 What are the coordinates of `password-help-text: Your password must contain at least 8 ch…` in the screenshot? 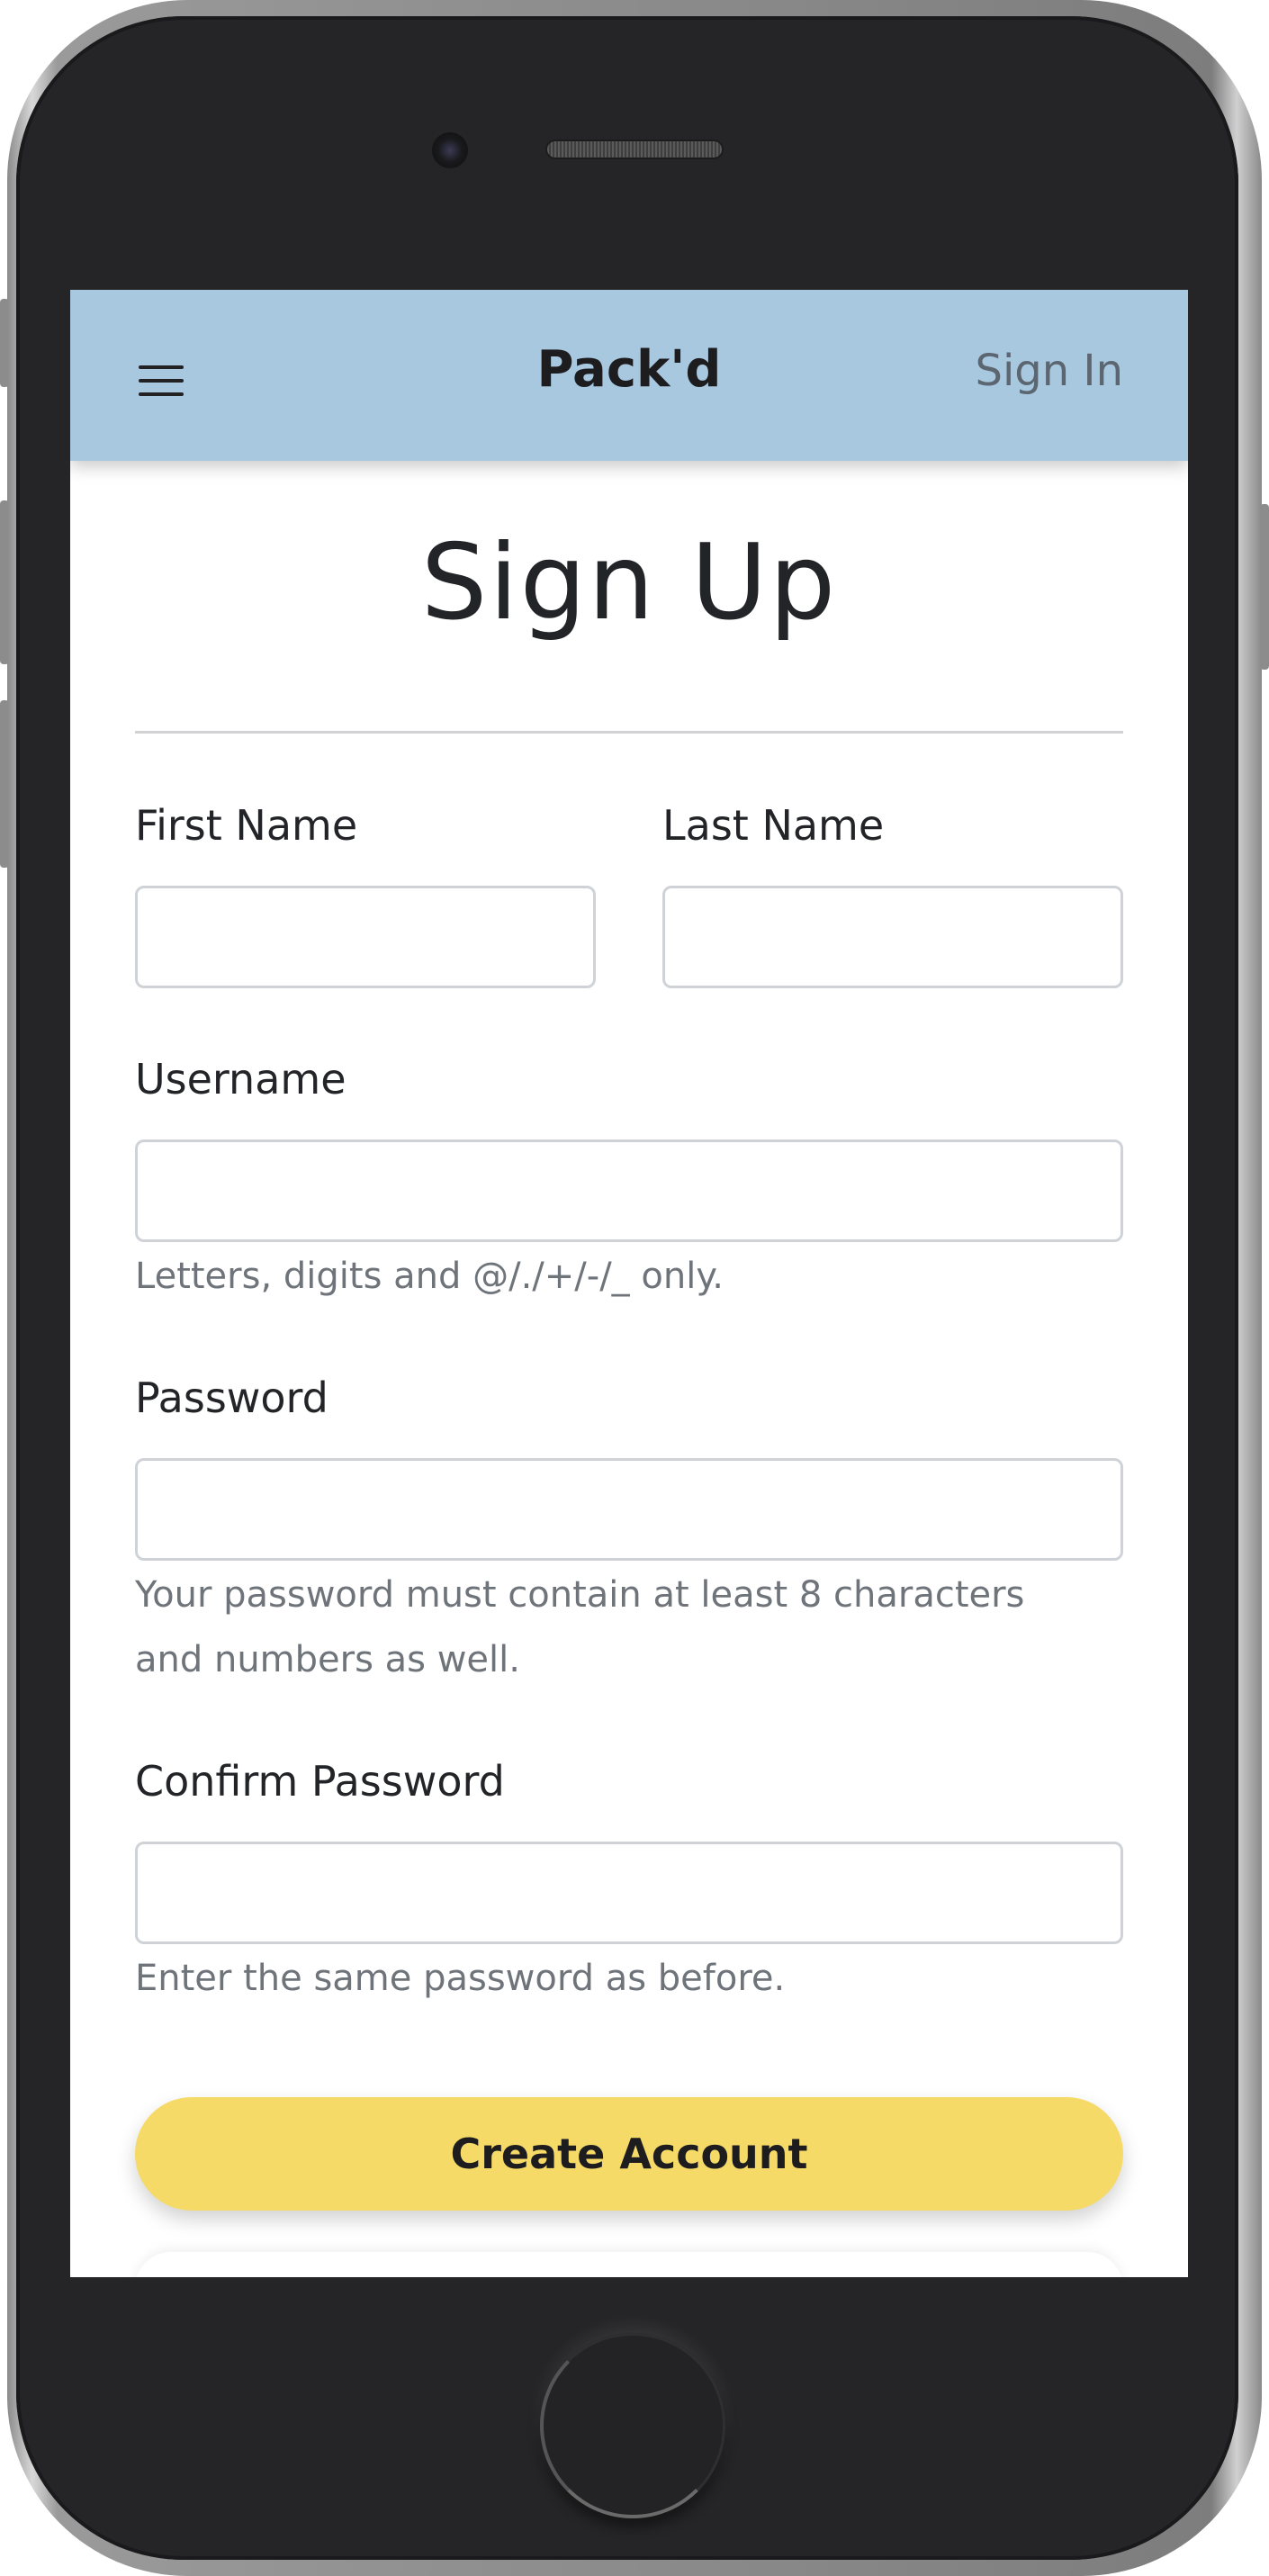 It's located at (580, 1627).